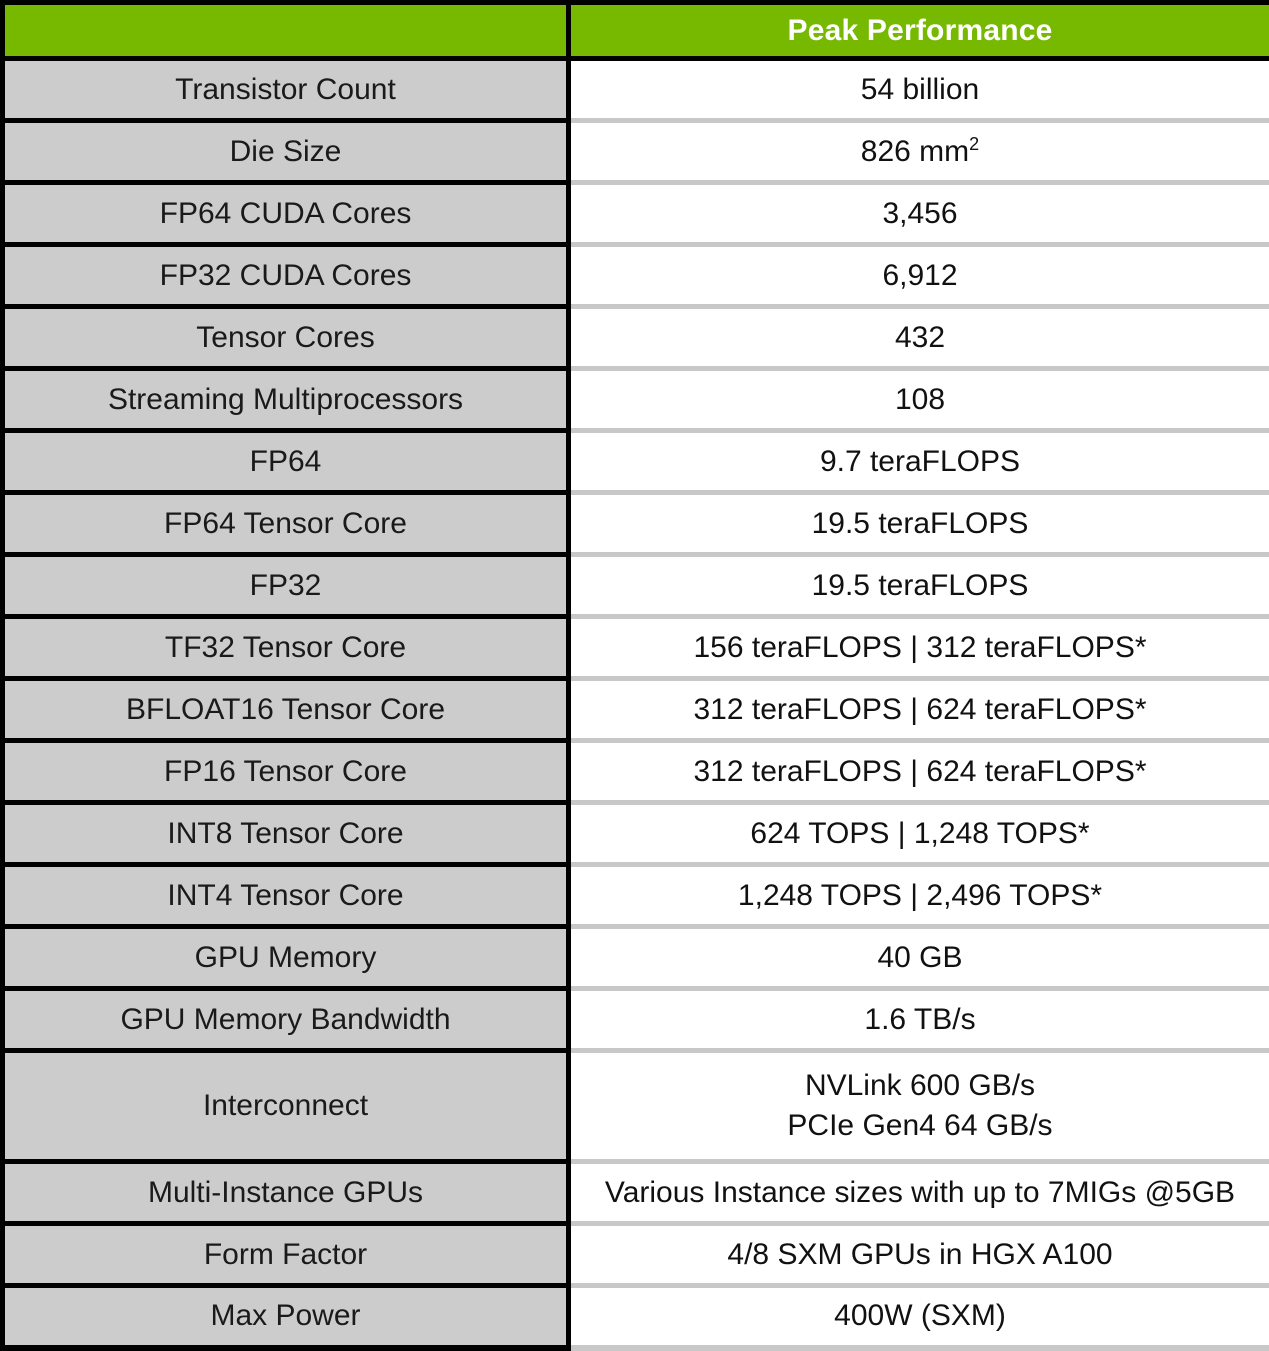 This screenshot has height=1351, width=1269. What do you see at coordinates (919, 338) in the screenshot?
I see `row-value-tensor-cores: 432` at bounding box center [919, 338].